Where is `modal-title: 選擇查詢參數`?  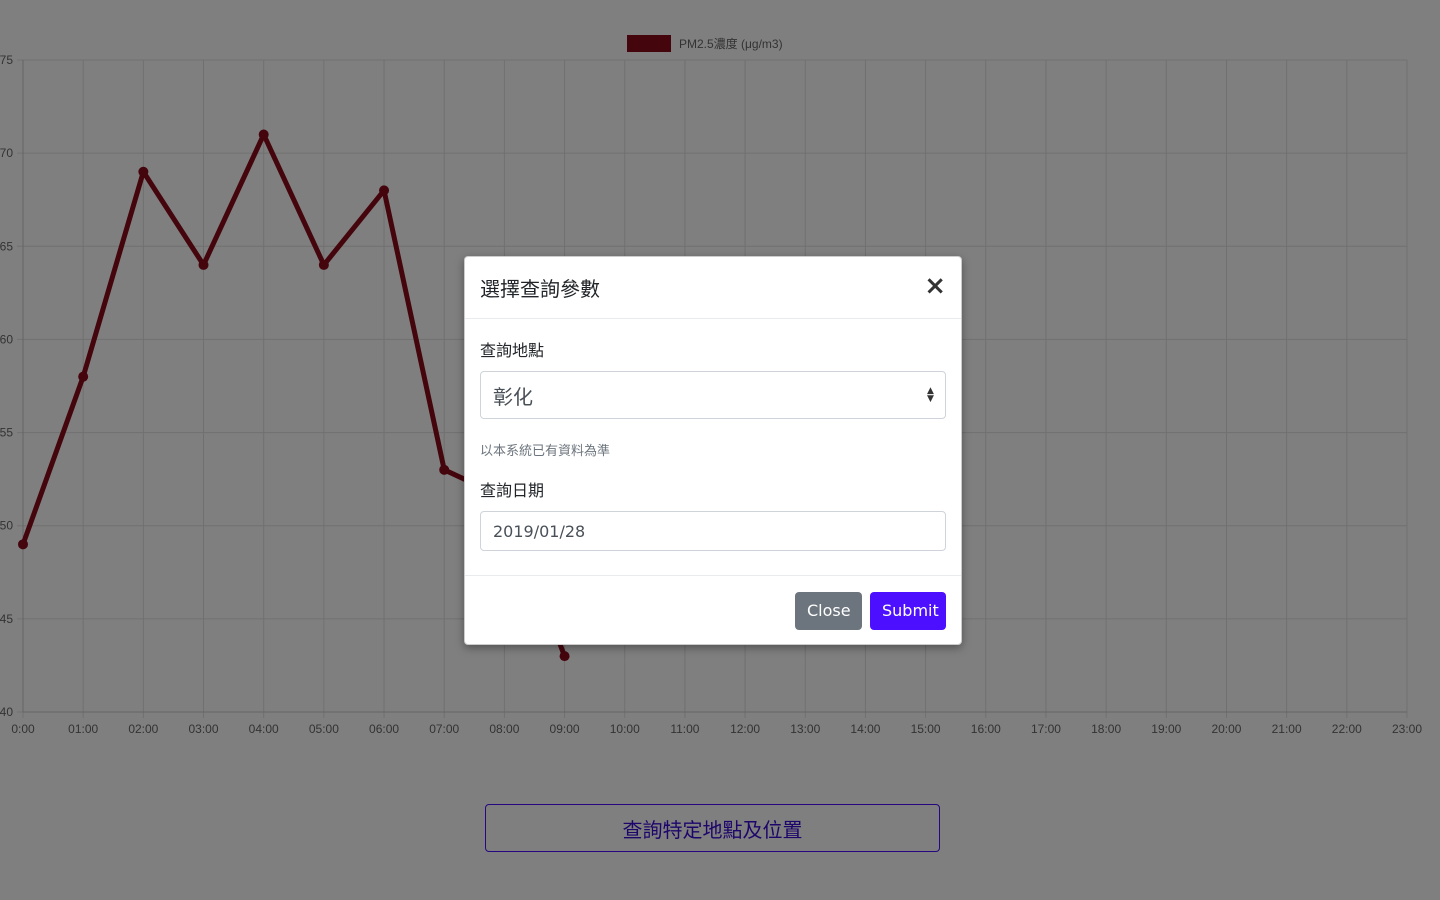 modal-title: 選擇查詢參數 is located at coordinates (540, 289).